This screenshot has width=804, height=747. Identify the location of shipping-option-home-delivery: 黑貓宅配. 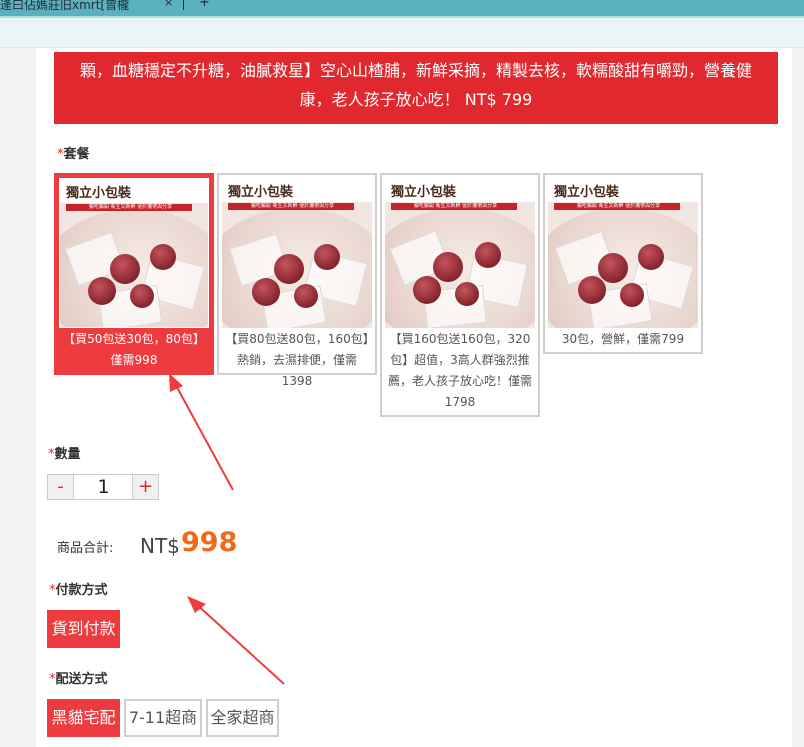
(83, 718).